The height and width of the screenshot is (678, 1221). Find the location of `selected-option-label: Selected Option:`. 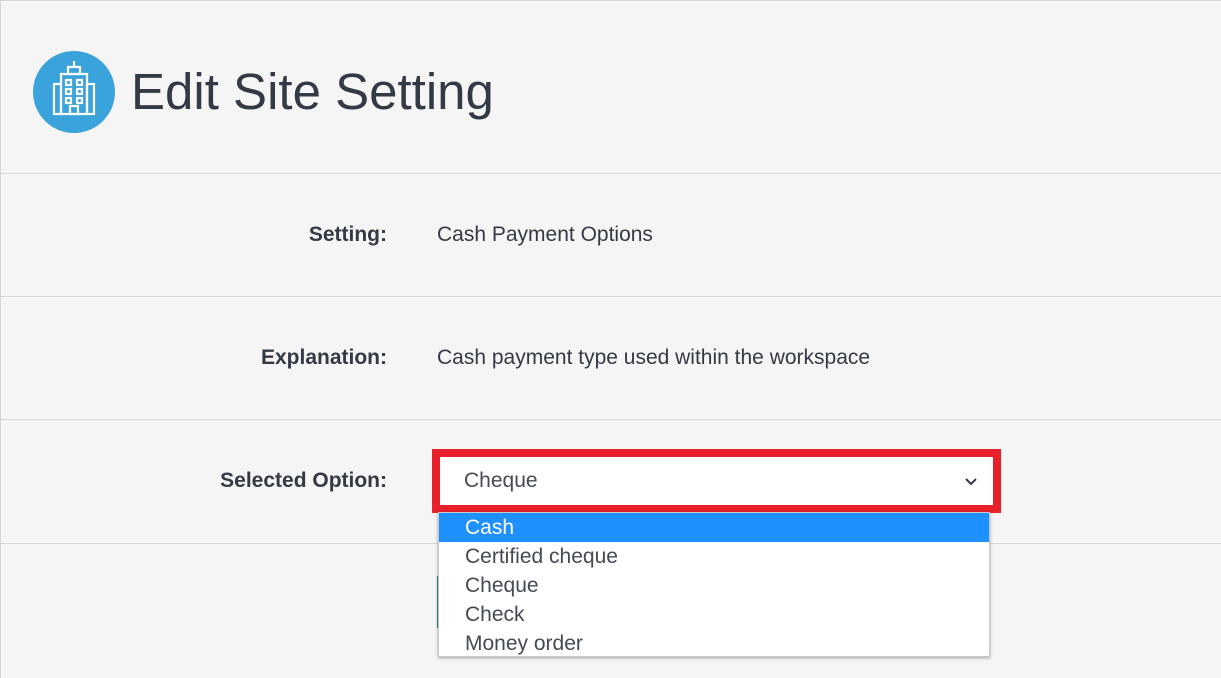

selected-option-label: Selected Option: is located at coordinates (303, 480).